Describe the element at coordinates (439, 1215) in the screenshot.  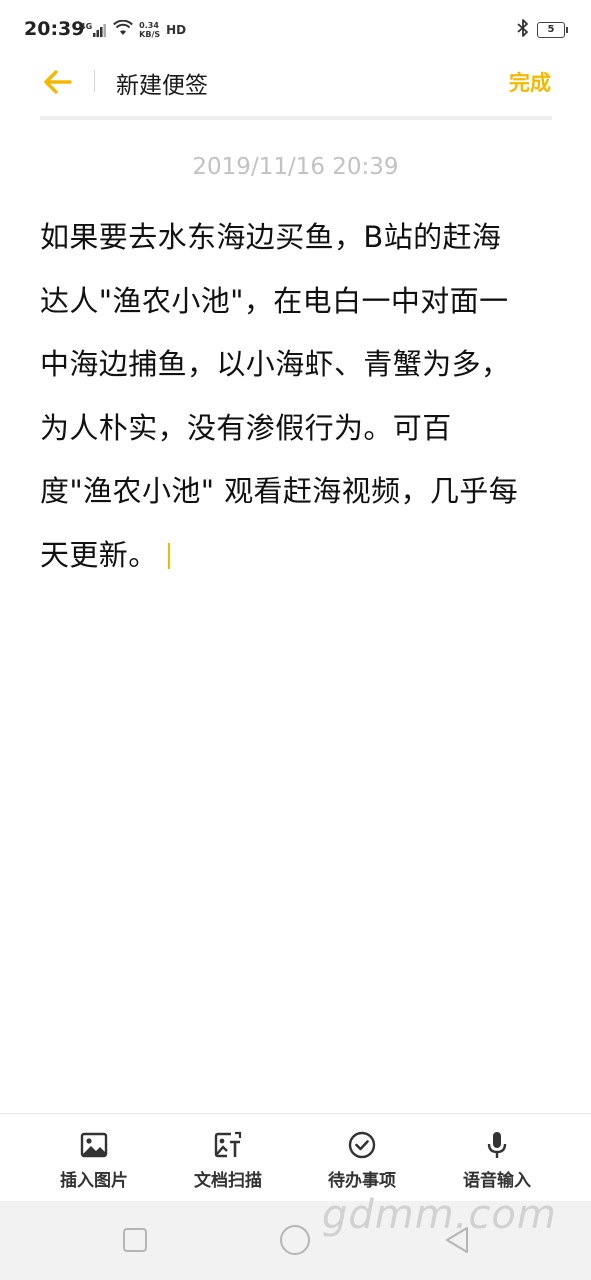
I see `watermark-logo: gdmm.com` at that location.